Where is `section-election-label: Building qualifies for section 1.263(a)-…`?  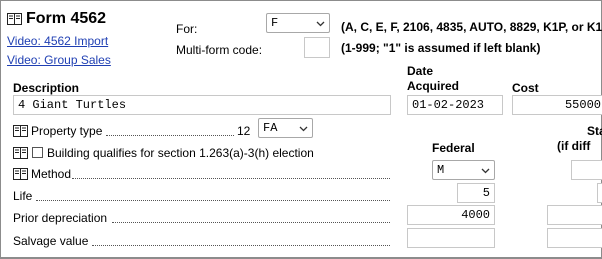
section-election-label: Building qualifies for section 1.263(a)-… is located at coordinates (180, 153).